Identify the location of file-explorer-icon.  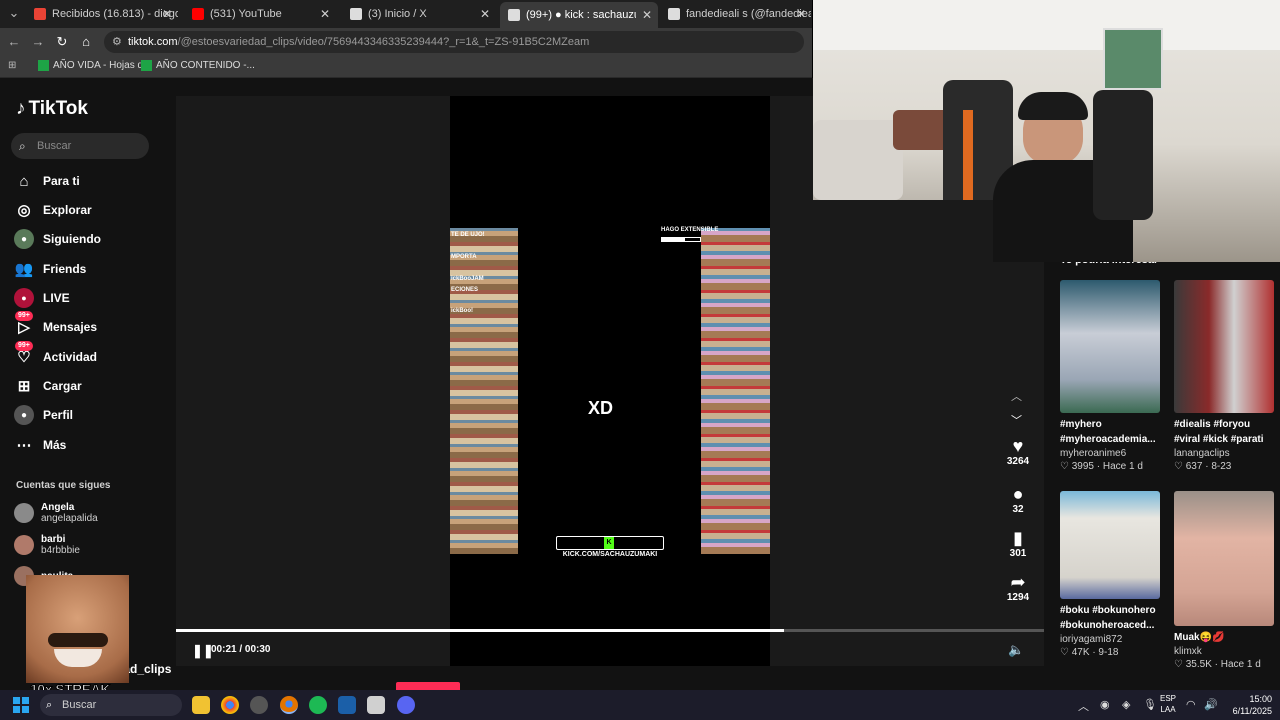
(201, 705).